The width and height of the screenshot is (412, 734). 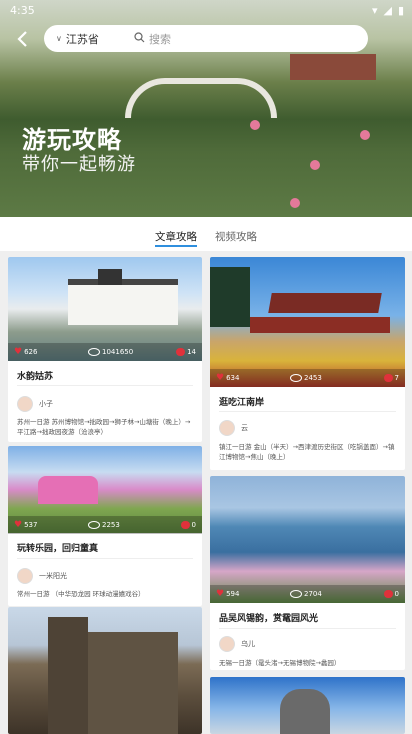 I want to click on tab-bar: 文章攻略 视频攻略, so click(x=206, y=234).